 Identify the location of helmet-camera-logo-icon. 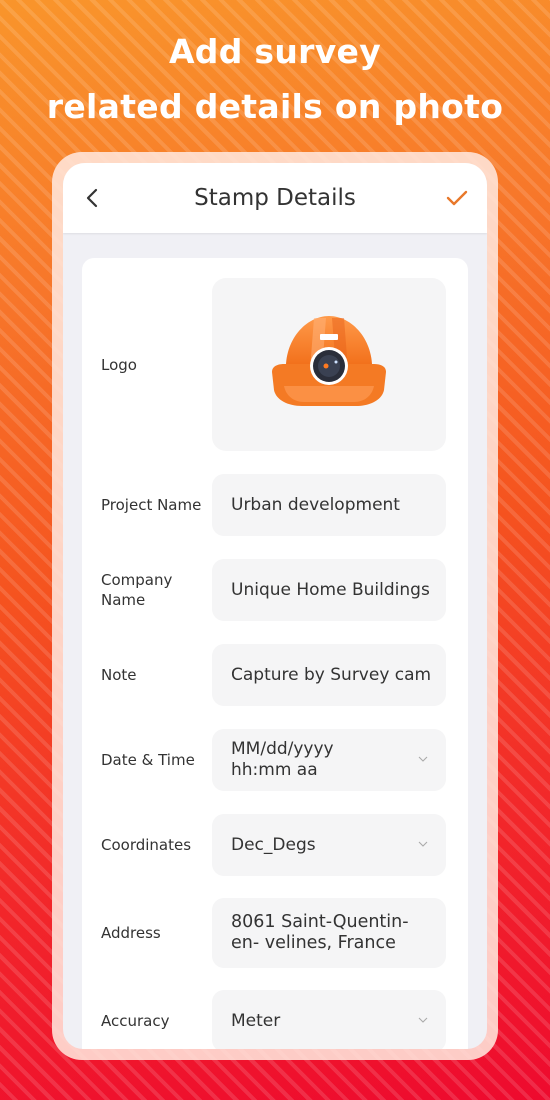
(329, 361).